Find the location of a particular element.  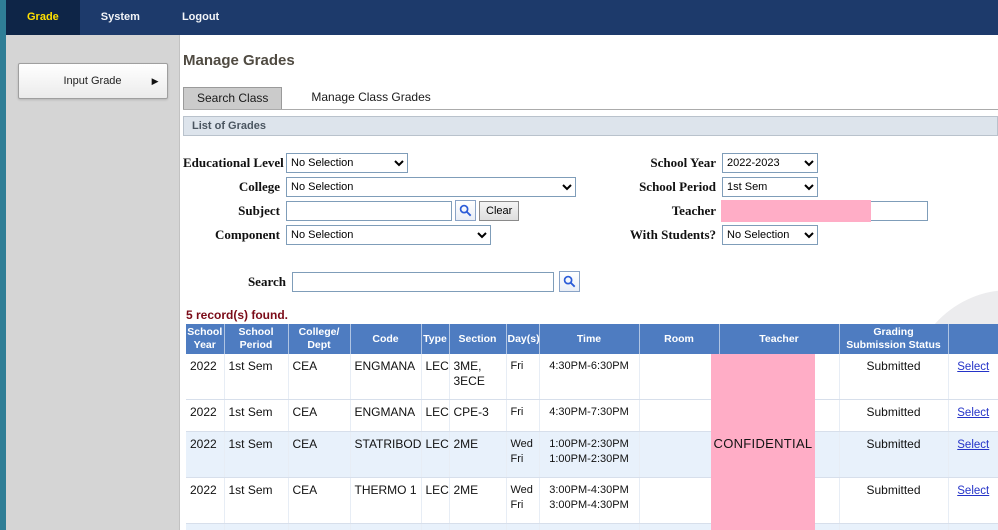

component-select: No Selection is located at coordinates (388, 234).